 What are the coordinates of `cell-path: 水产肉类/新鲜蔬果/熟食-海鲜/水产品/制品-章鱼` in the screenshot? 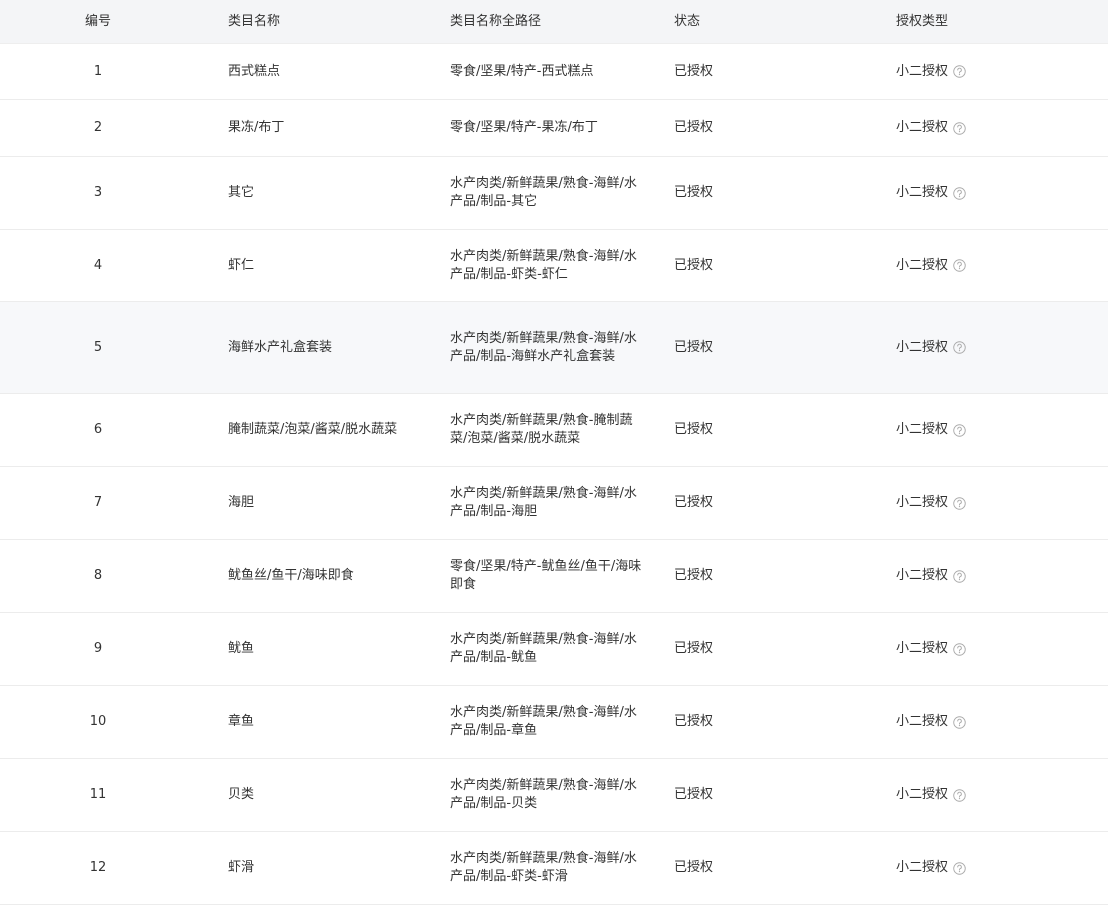 It's located at (548, 722).